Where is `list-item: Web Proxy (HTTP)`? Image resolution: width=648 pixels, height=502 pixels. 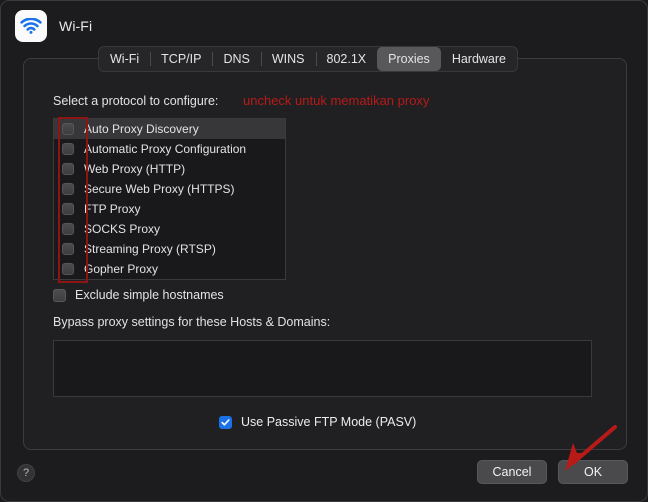
list-item: Web Proxy (HTTP) is located at coordinates (169, 169).